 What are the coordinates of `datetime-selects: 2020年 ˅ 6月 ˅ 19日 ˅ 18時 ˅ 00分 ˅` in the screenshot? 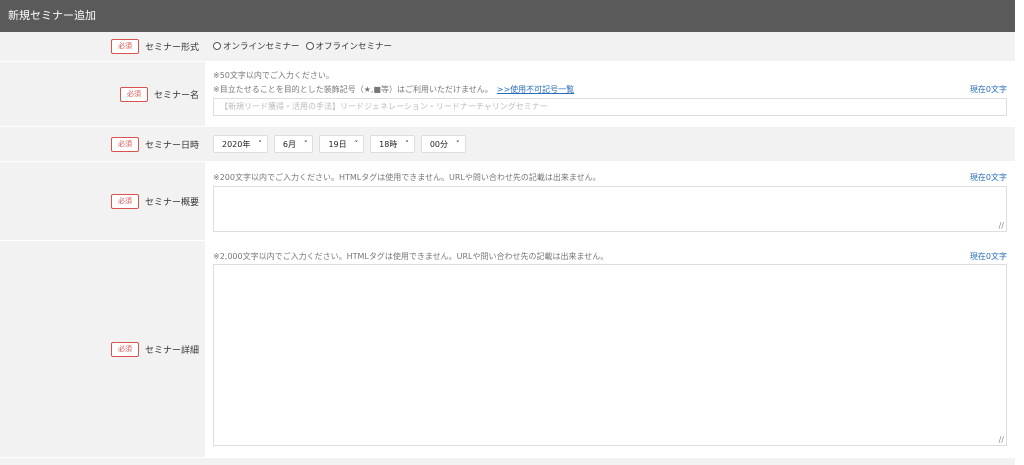 It's located at (339, 144).